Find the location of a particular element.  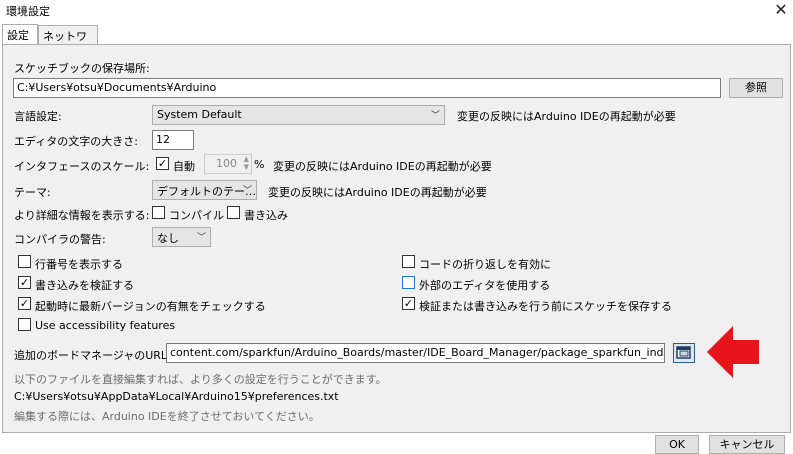

warnings-value: なし is located at coordinates (168, 238).